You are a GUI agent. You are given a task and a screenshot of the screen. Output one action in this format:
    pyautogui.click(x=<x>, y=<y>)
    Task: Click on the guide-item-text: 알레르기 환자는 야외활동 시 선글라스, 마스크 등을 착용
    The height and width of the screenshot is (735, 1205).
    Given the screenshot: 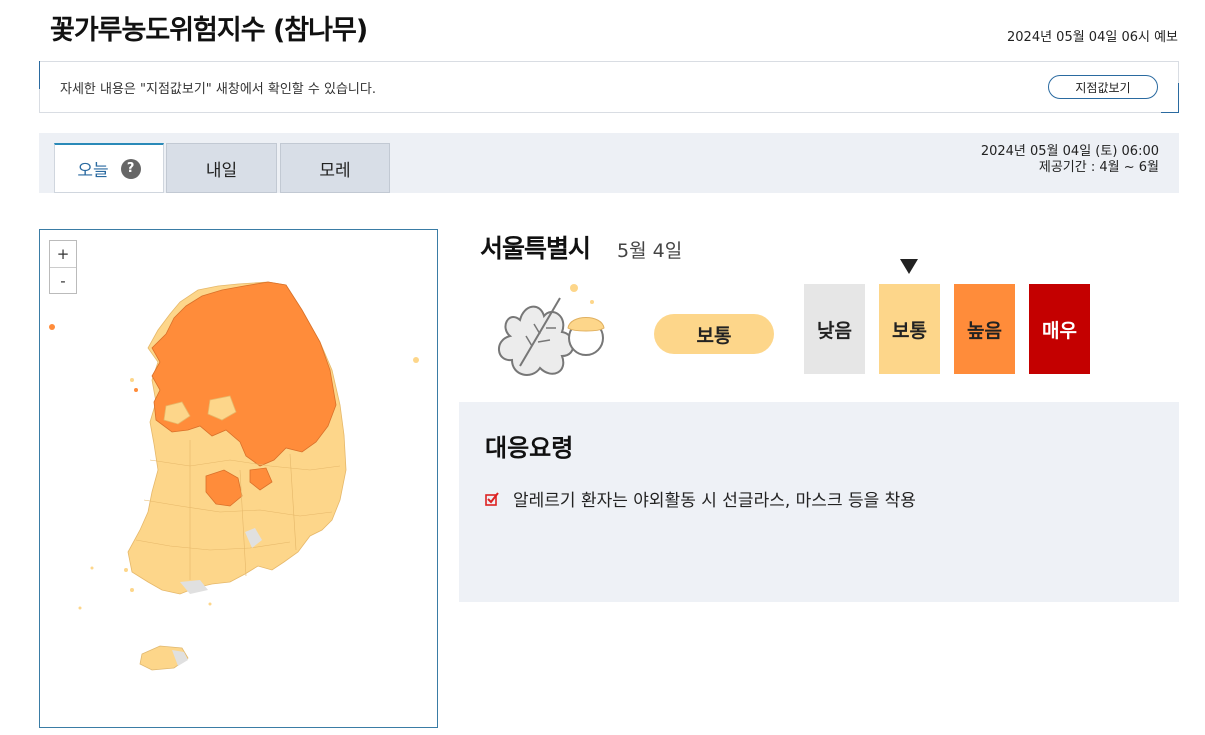 What is the action you would take?
    pyautogui.click(x=714, y=501)
    